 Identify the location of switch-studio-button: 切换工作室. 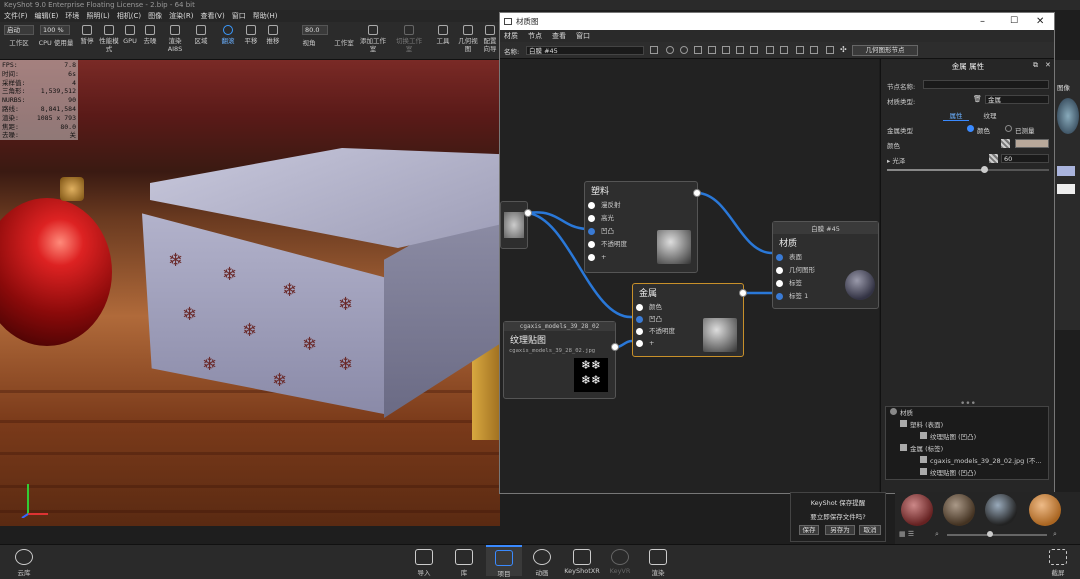
(409, 39).